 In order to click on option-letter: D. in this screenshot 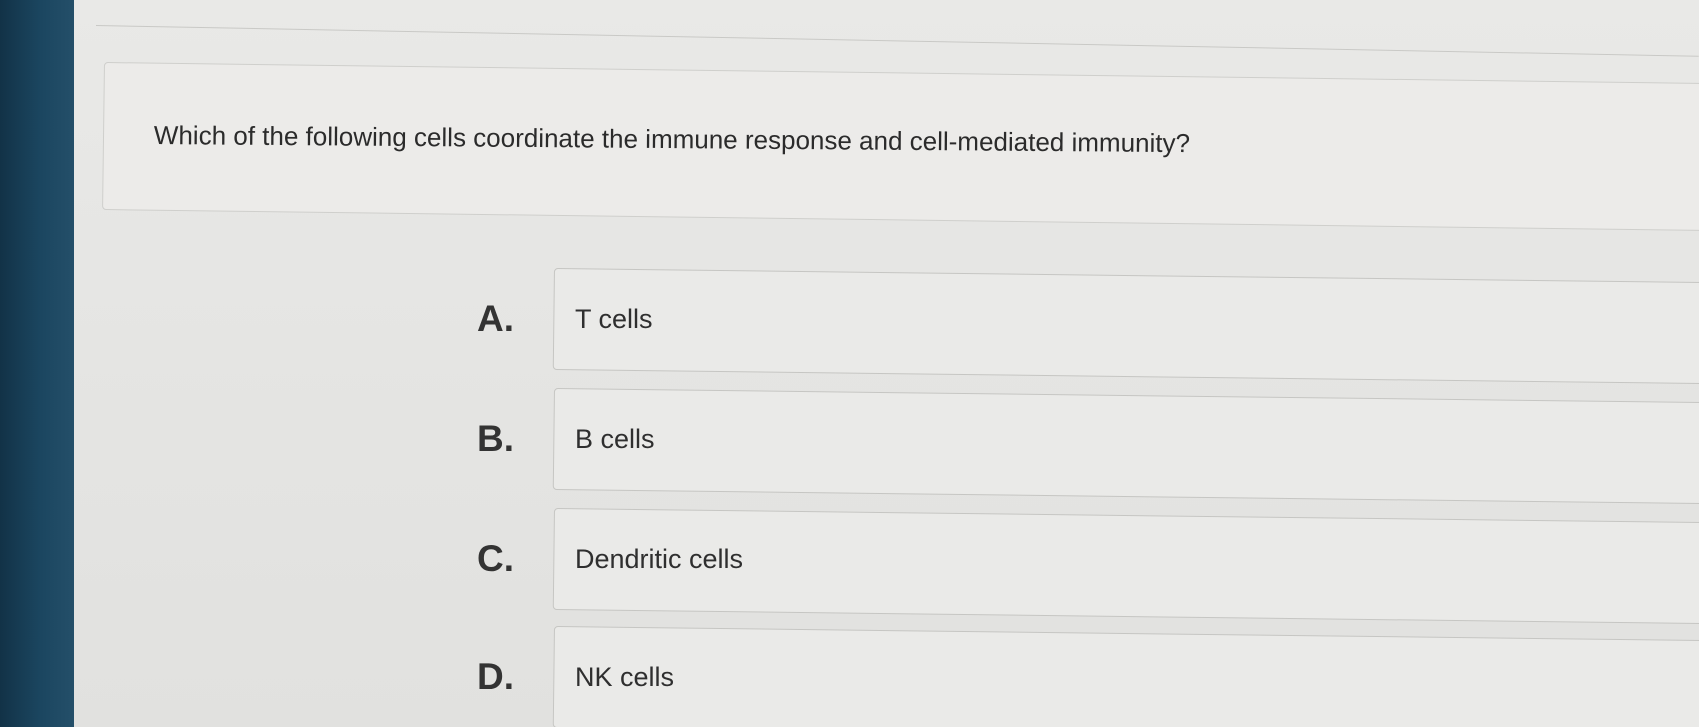, I will do `click(495, 676)`.